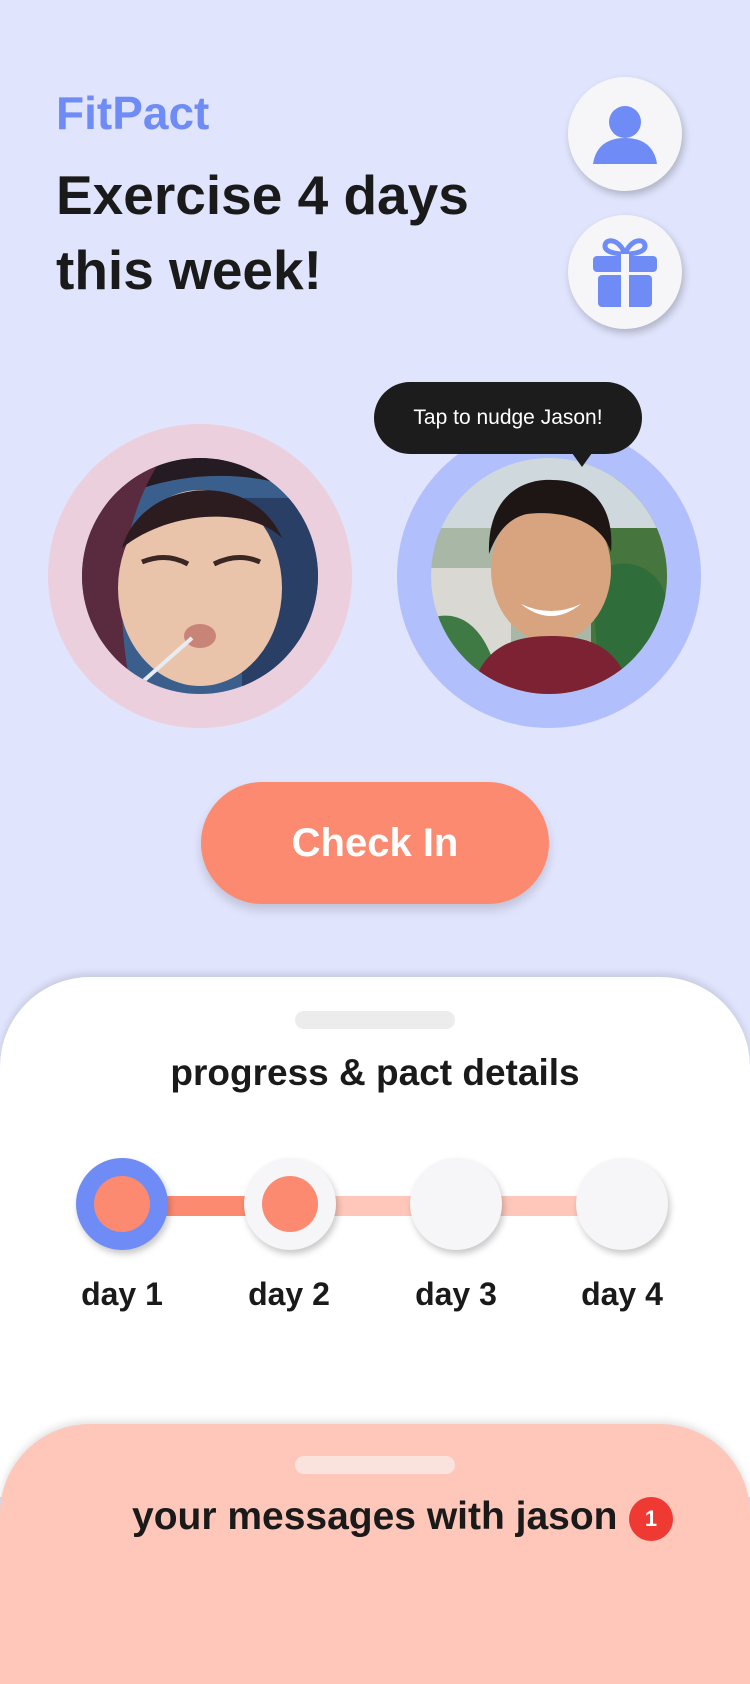 This screenshot has width=750, height=1684. I want to click on progress-sheet-title: progress & pact details, so click(375, 1072).